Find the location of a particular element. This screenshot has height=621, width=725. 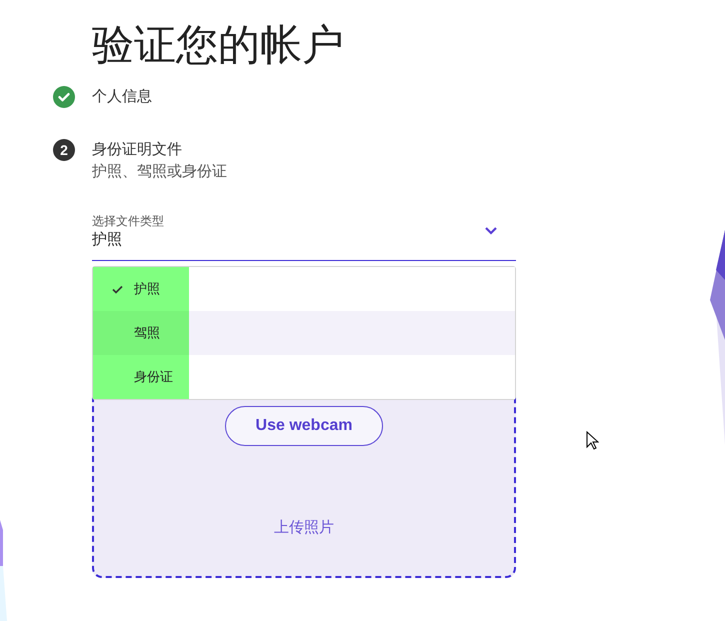

step-label: 身份证明文件 is located at coordinates (137, 150).